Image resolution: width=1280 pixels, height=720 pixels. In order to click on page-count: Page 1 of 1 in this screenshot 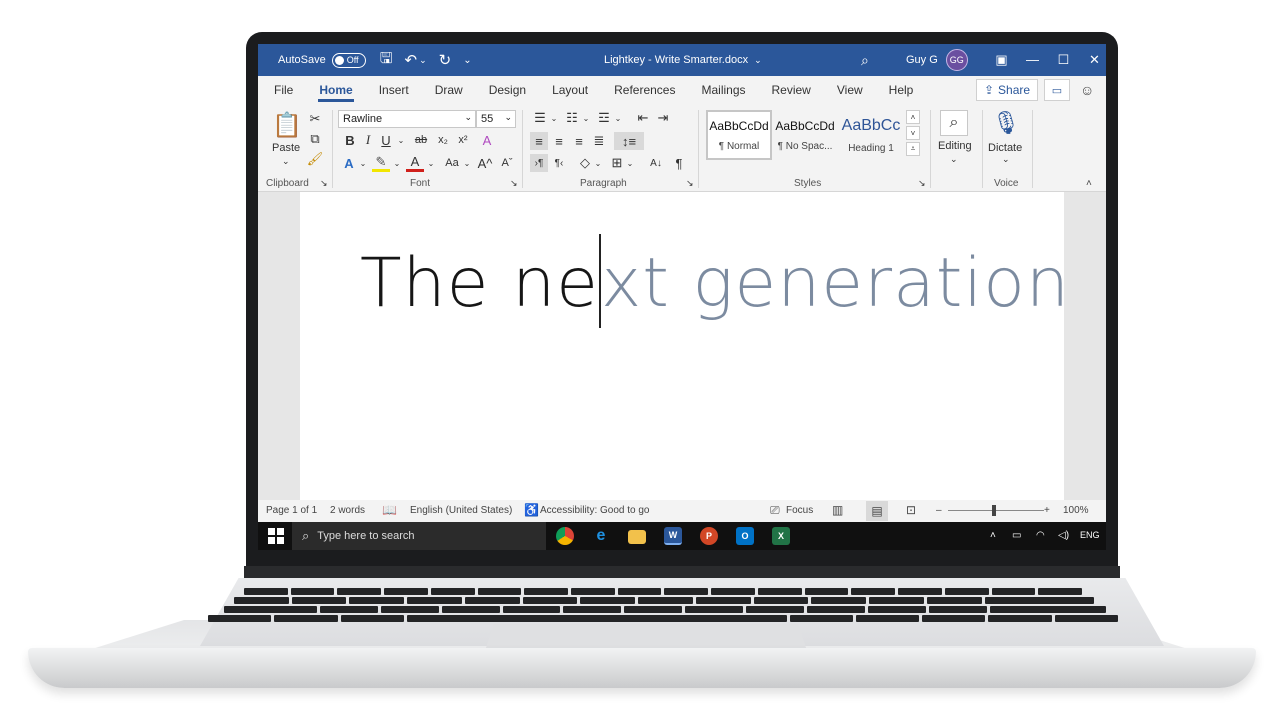, I will do `click(291, 510)`.